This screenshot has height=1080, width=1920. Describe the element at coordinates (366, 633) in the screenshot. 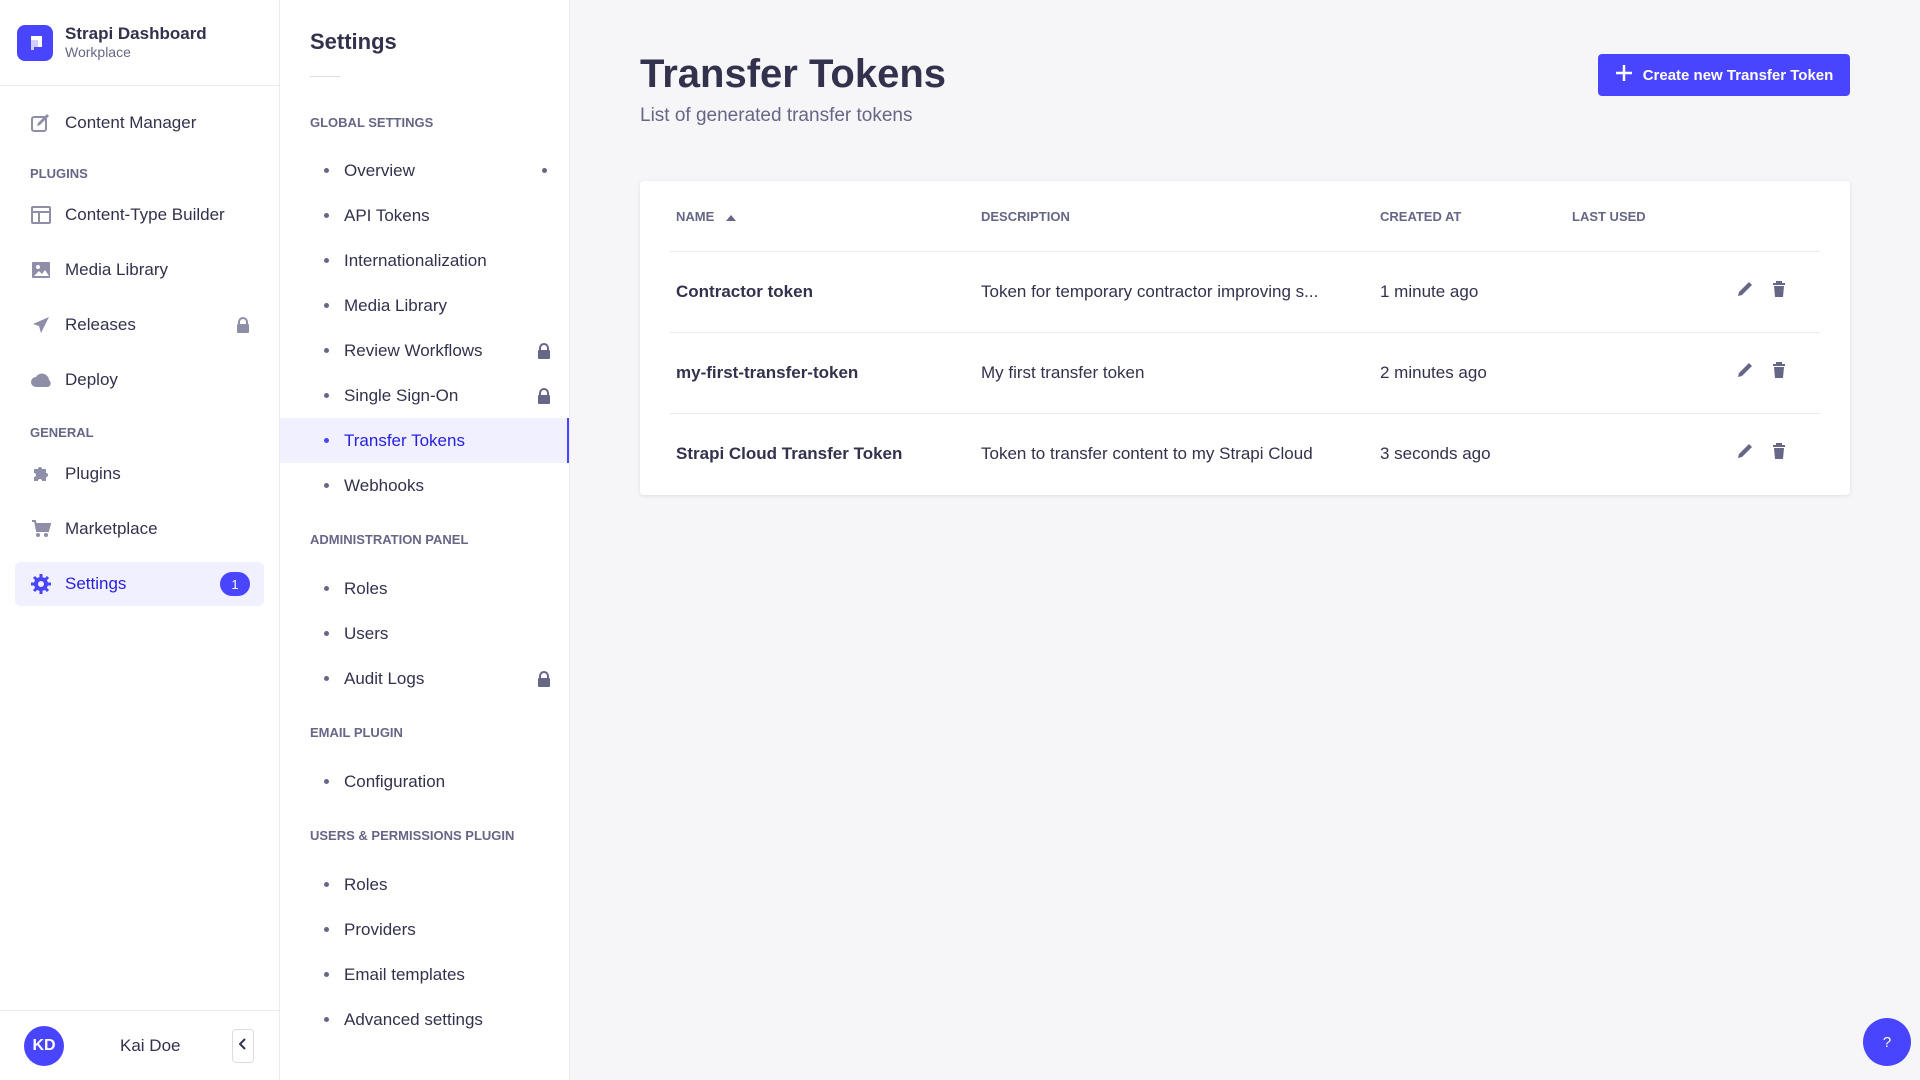

I see `subnav-label: Users` at that location.